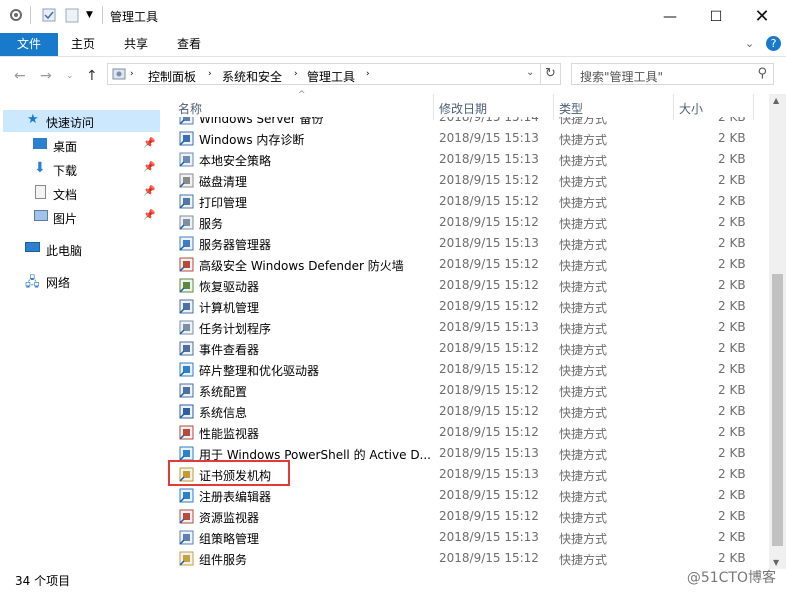 The width and height of the screenshot is (786, 593). I want to click on table-row: 系统信息 2018/9/15 15:12 快捷方式 2 KB, so click(470, 411).